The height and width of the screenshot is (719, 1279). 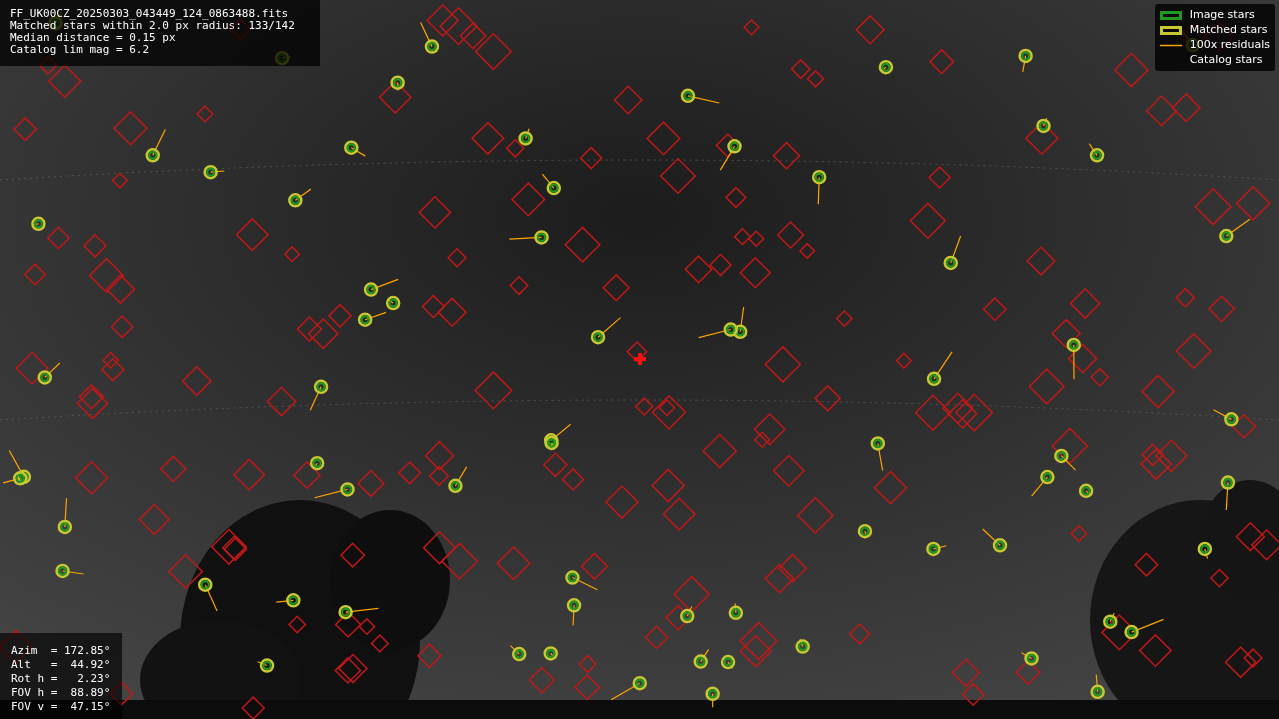 What do you see at coordinates (1170, 30) in the screenshot?
I see `matched-star-swatch-icon` at bounding box center [1170, 30].